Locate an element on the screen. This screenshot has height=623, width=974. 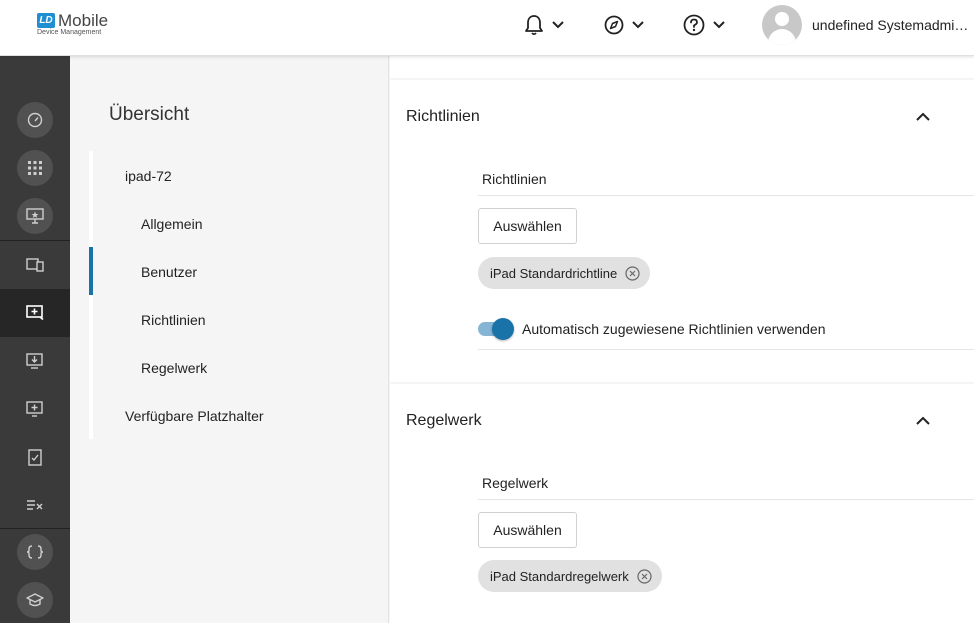
app-logo: LD Mobile Device Management is located at coordinates (82, 27).